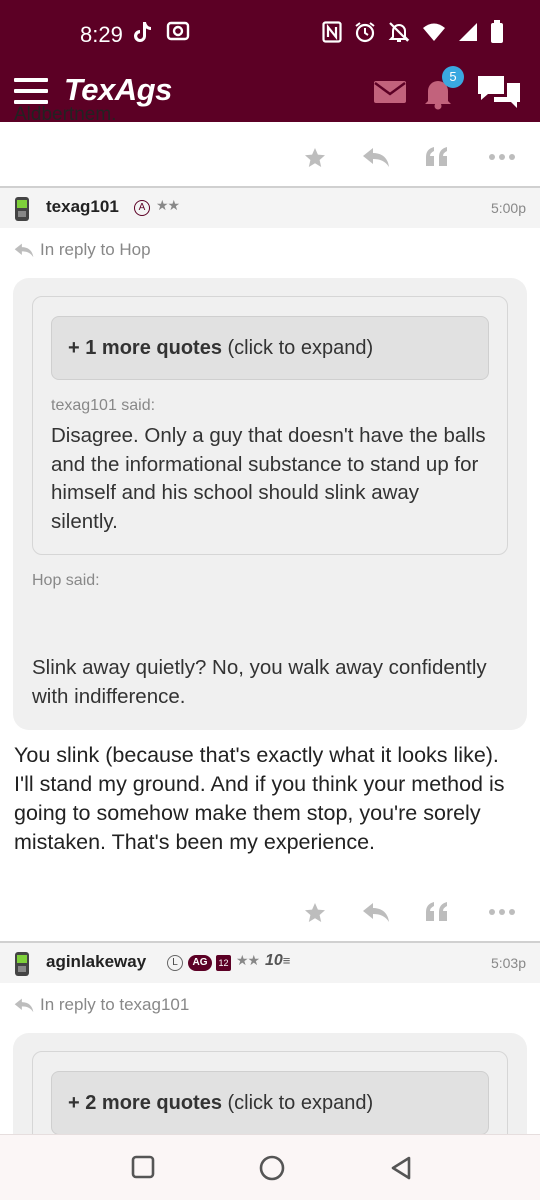 Image resolution: width=540 pixels, height=1200 pixels. What do you see at coordinates (118, 90) in the screenshot?
I see `logo: TexAgs` at bounding box center [118, 90].